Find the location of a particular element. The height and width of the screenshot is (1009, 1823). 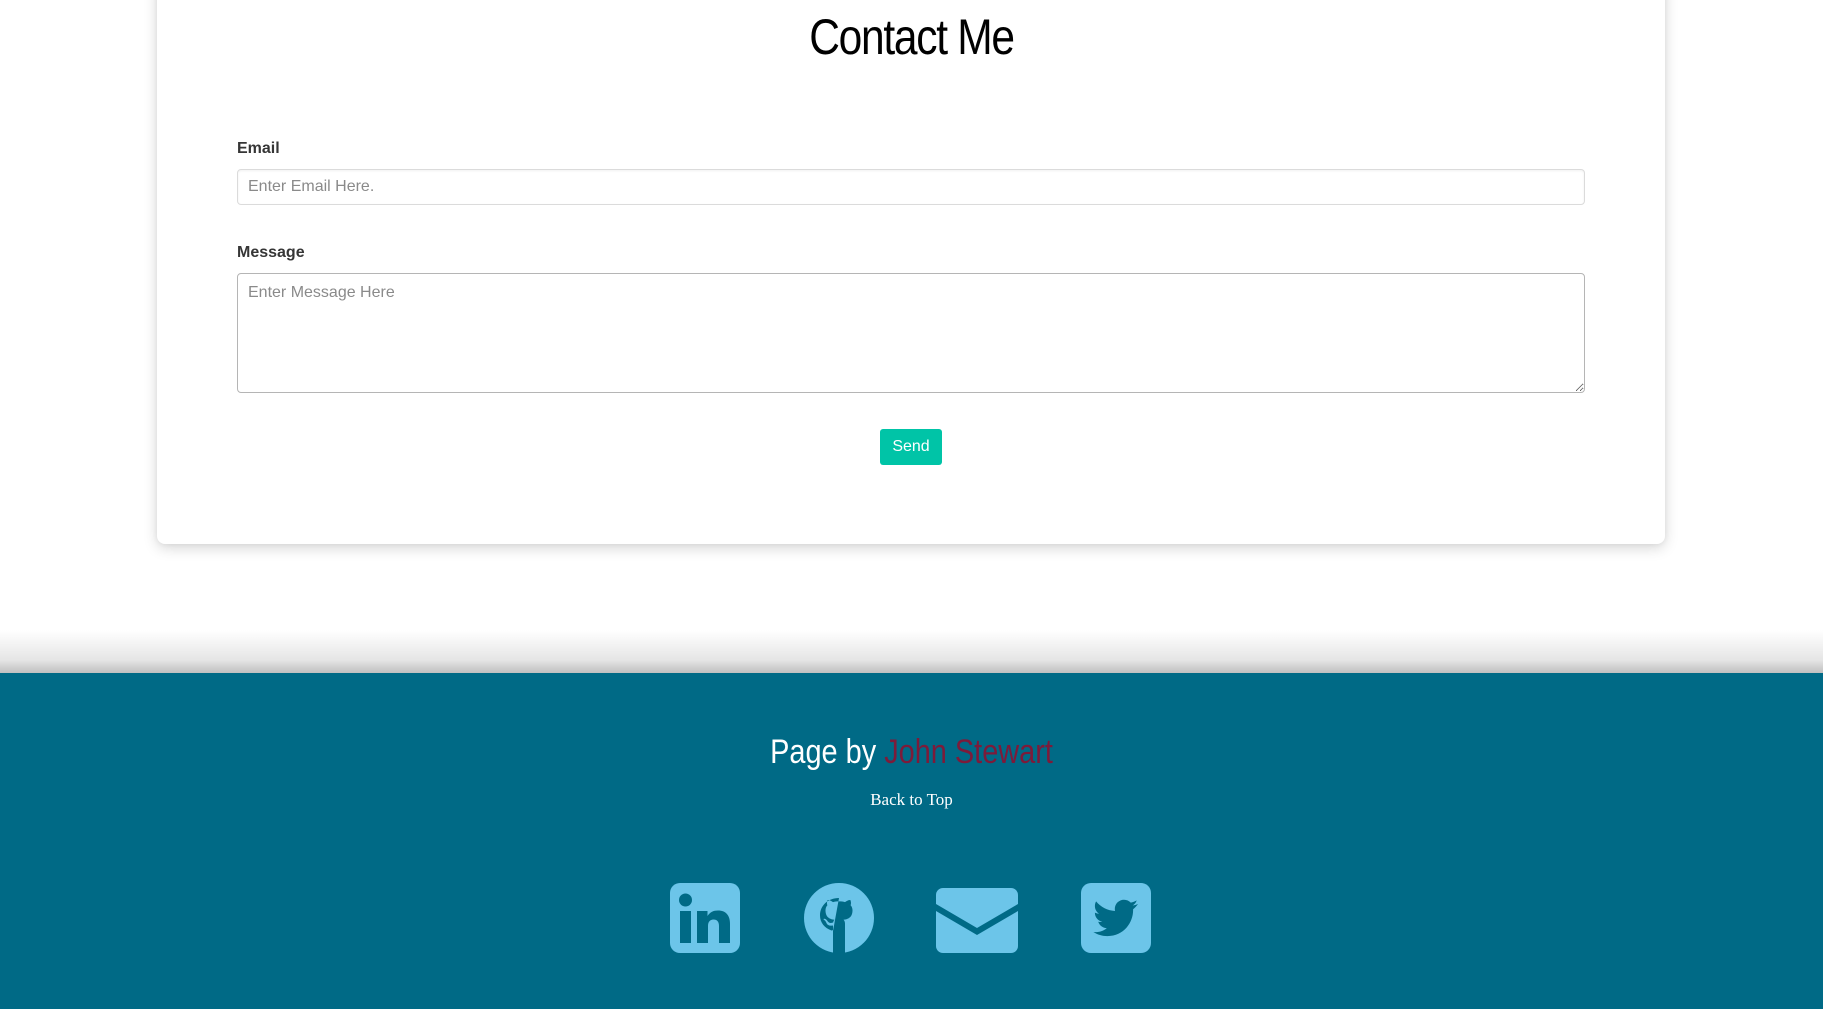

linkedin-icon is located at coordinates (705, 918).